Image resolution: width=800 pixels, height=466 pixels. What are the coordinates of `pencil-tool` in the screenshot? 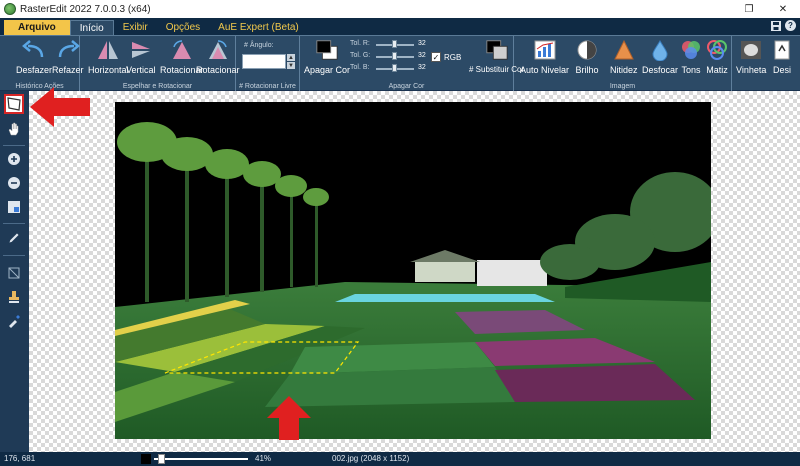 It's located at (14, 238).